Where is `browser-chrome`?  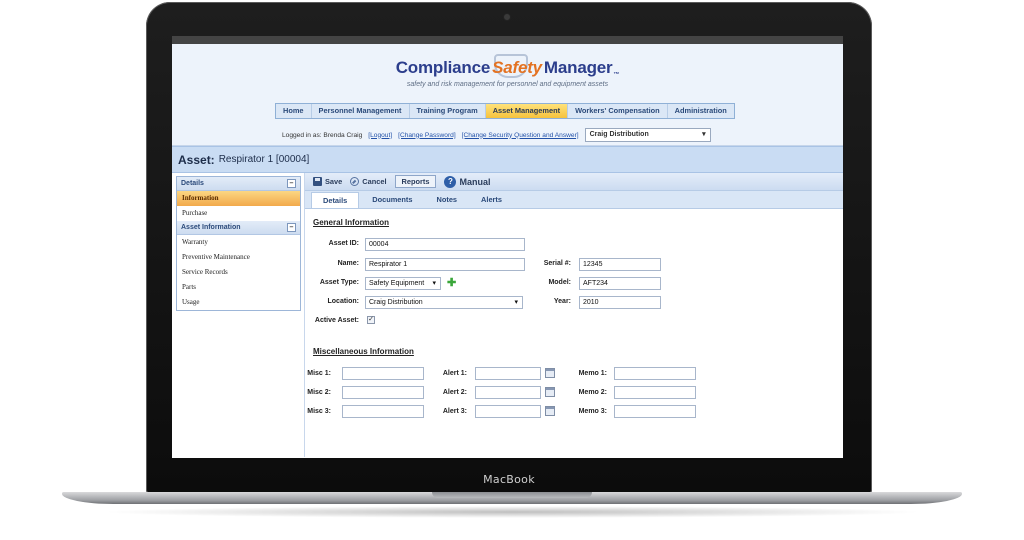
browser-chrome is located at coordinates (507, 40).